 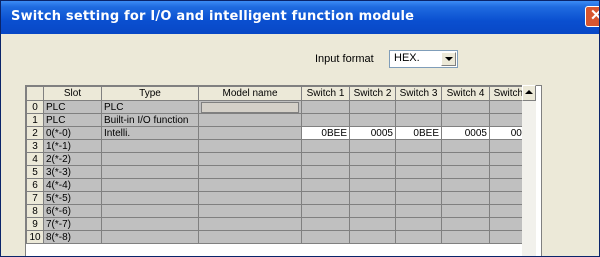 I want to click on switch3-cell: 0BEE, so click(x=418, y=133).